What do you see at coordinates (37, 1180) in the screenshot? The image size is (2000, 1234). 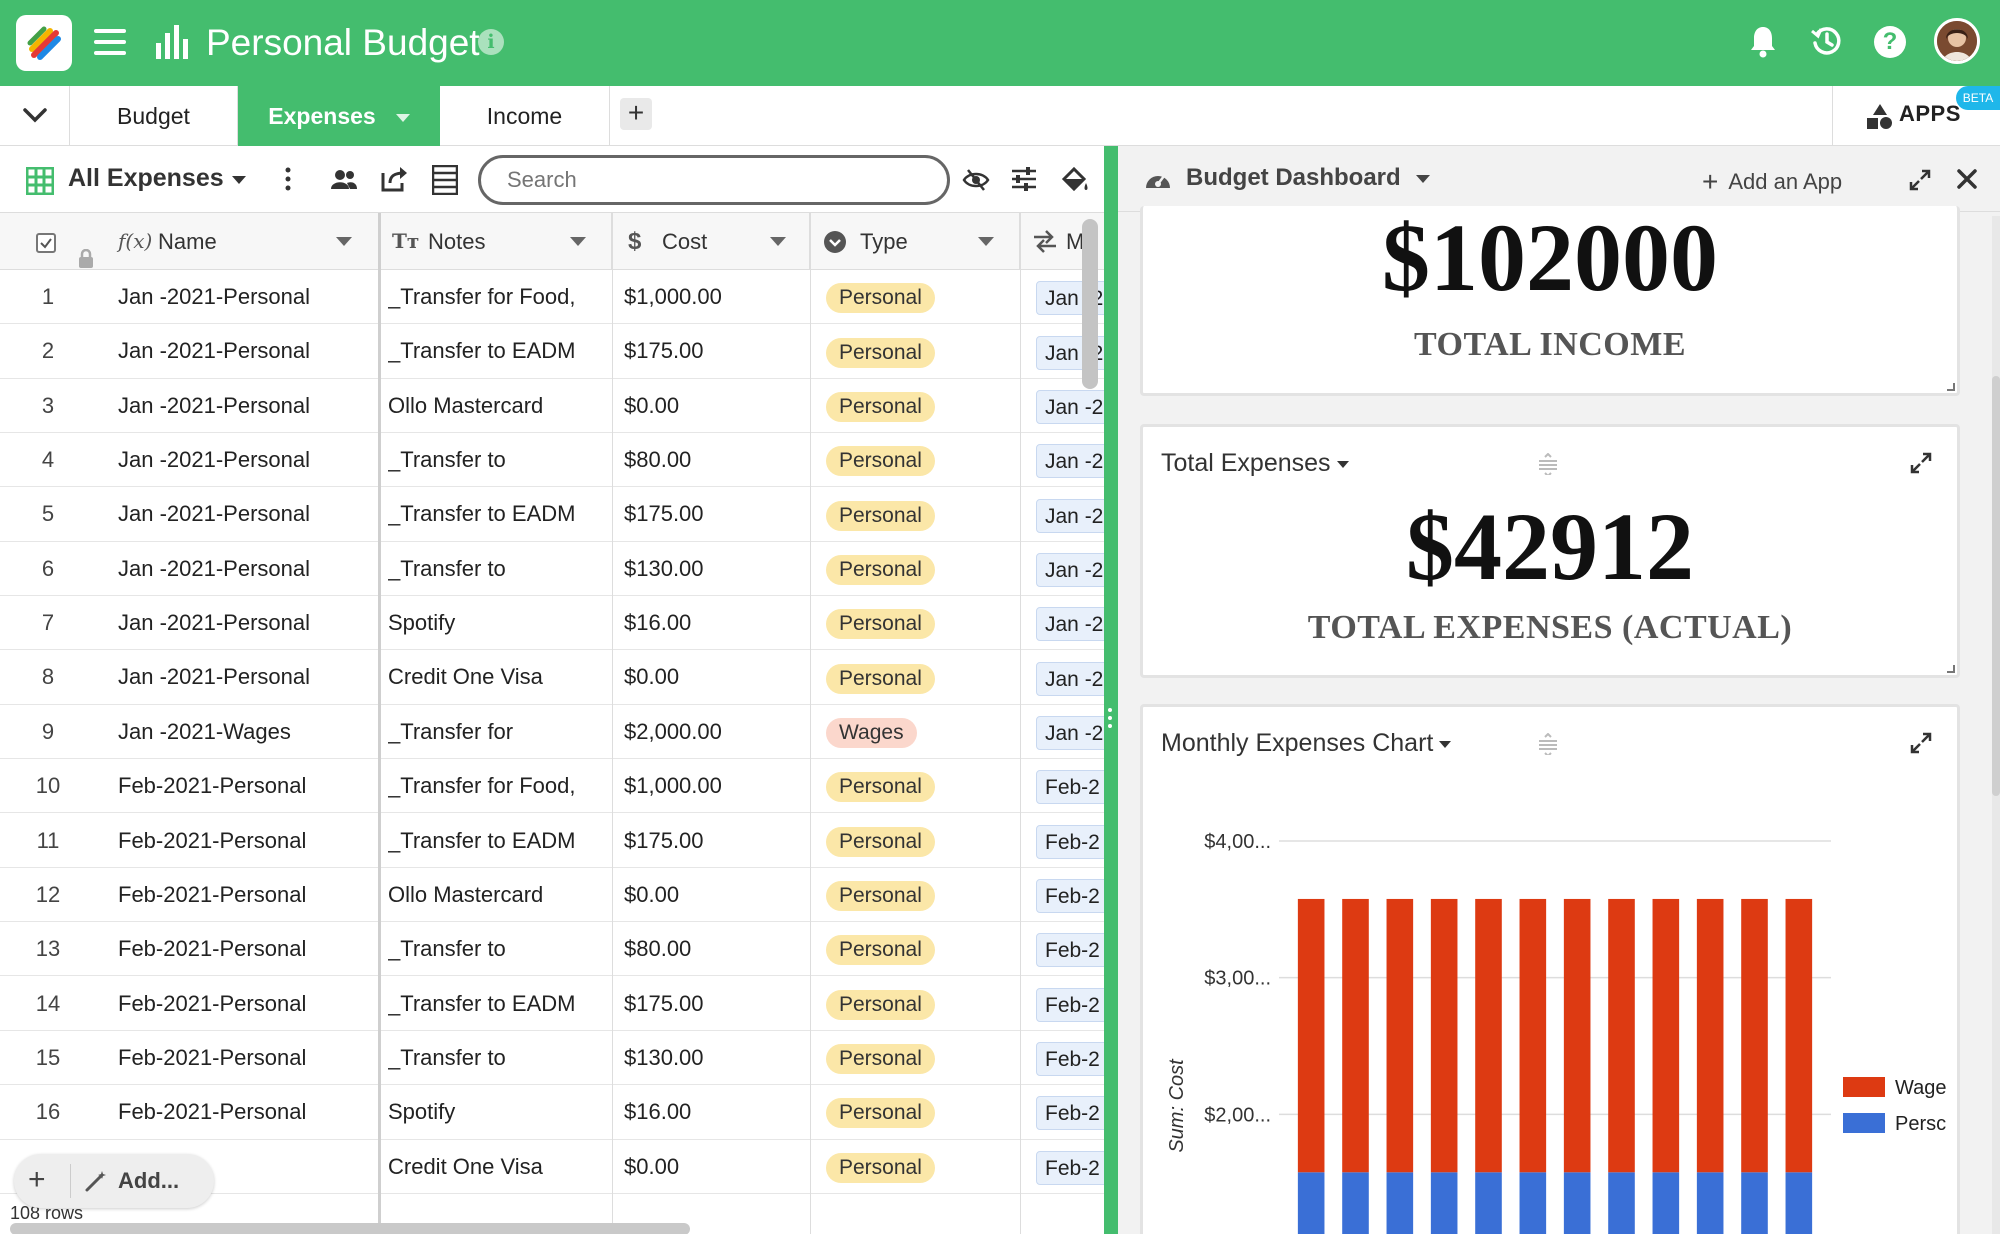 I see `add-row-button: +` at bounding box center [37, 1180].